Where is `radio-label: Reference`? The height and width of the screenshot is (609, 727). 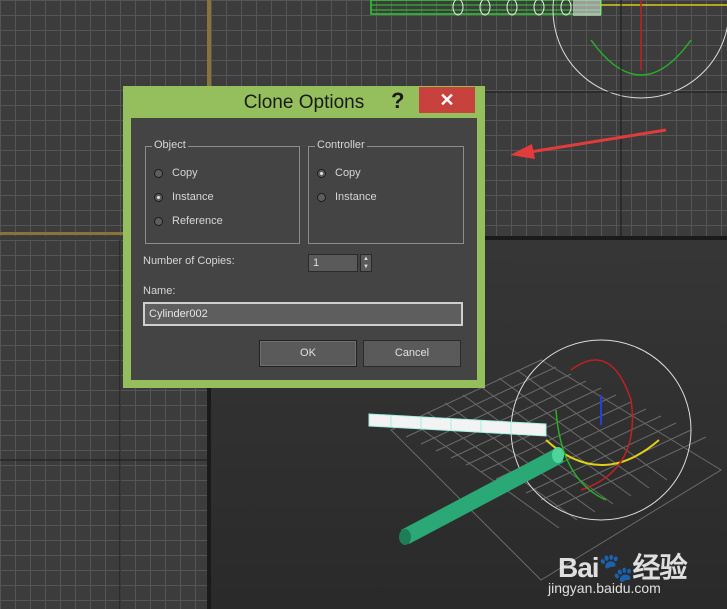 radio-label: Reference is located at coordinates (197, 221).